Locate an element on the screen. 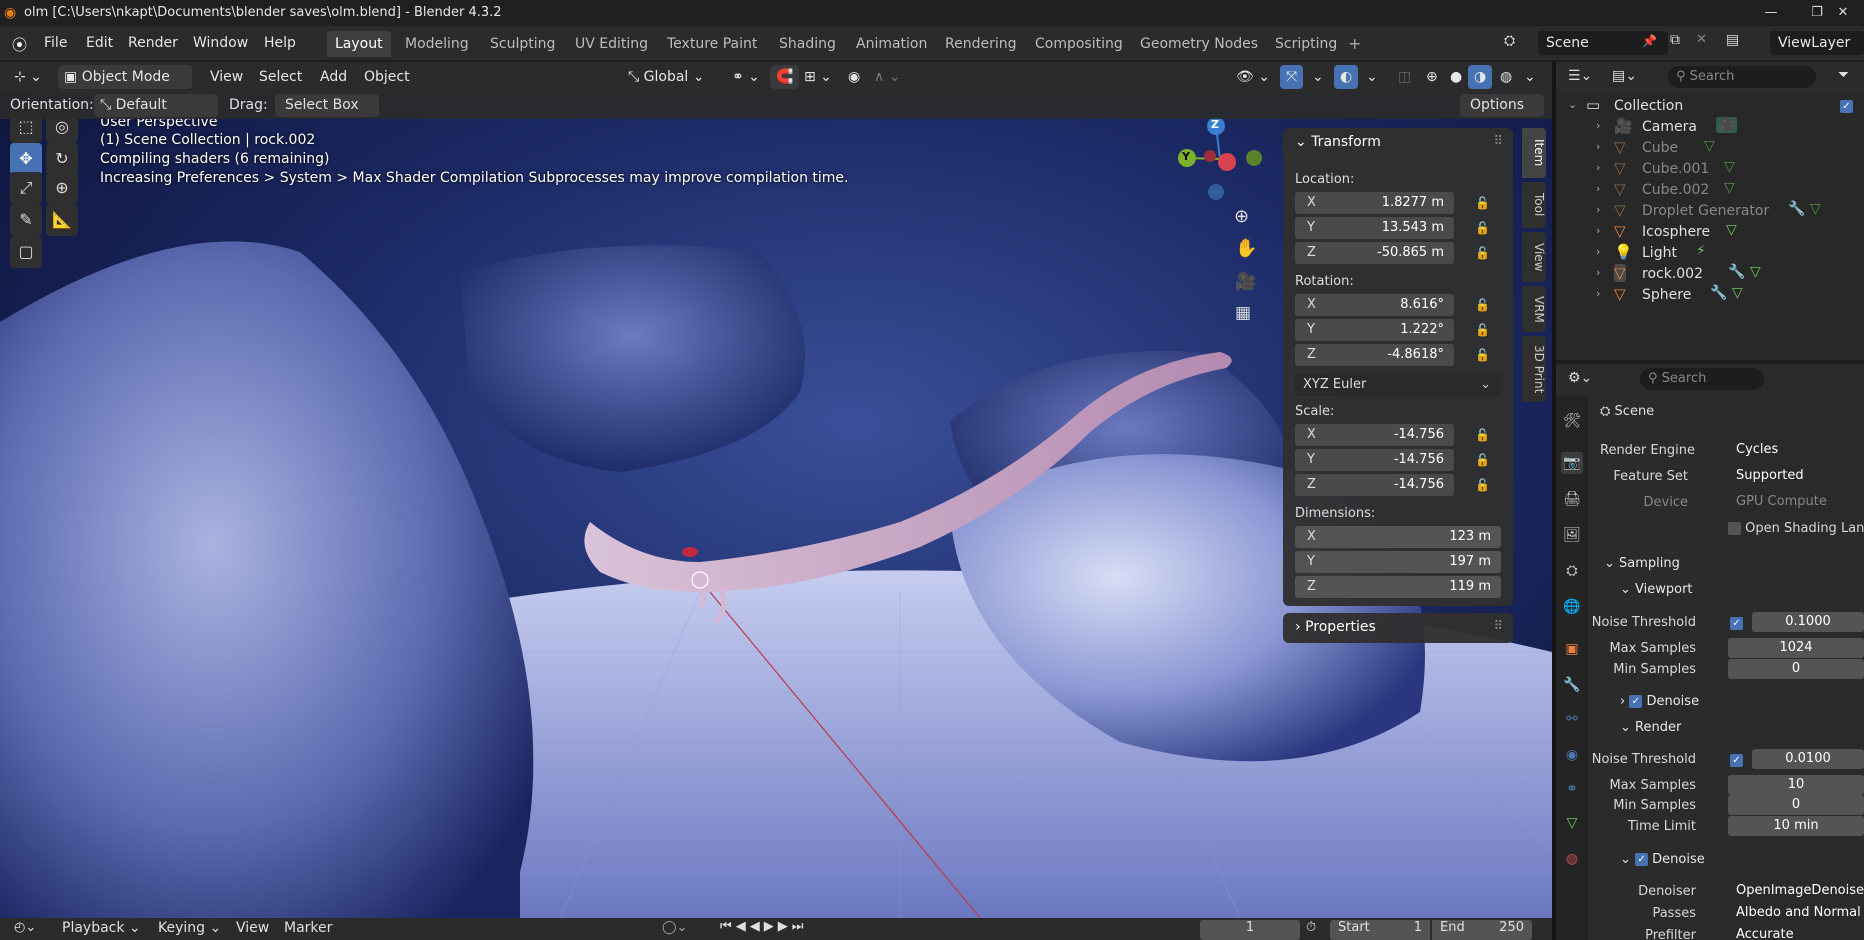 This screenshot has width=1864, height=940. rotation-mode-dropdown: XYZ Euler ⌄ is located at coordinates (1398, 385).